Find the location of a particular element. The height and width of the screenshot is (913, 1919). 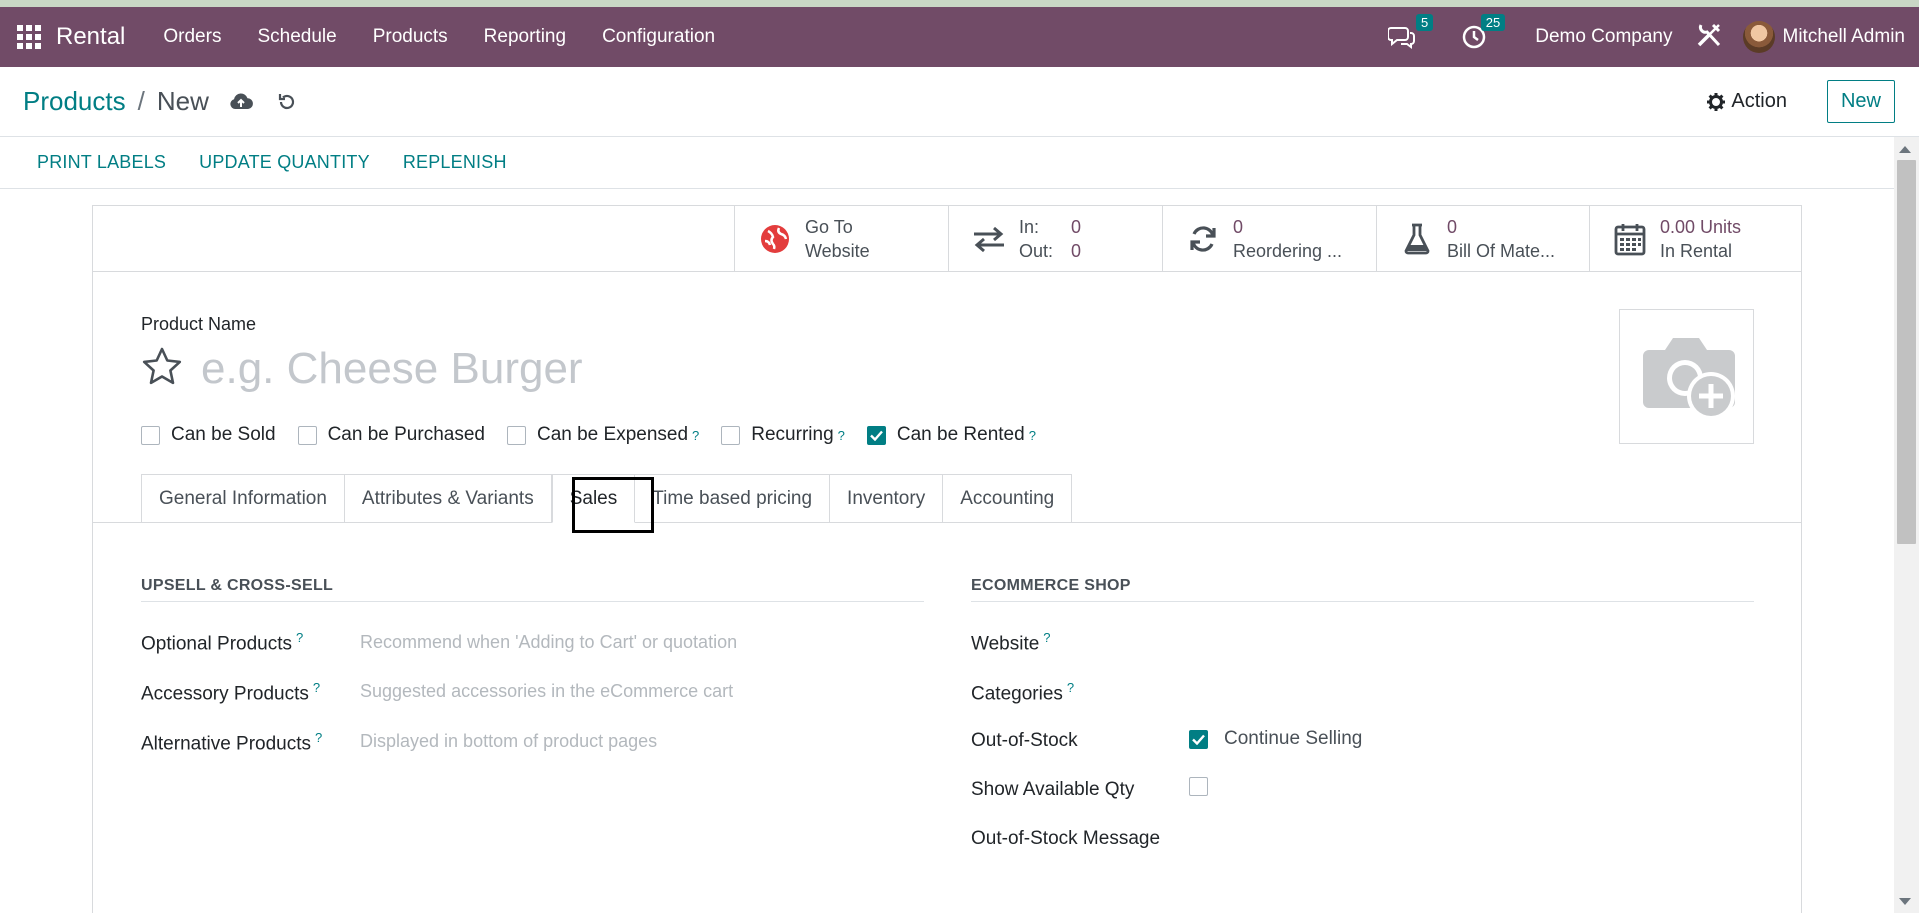

save-cloud-icon is located at coordinates (241, 102).